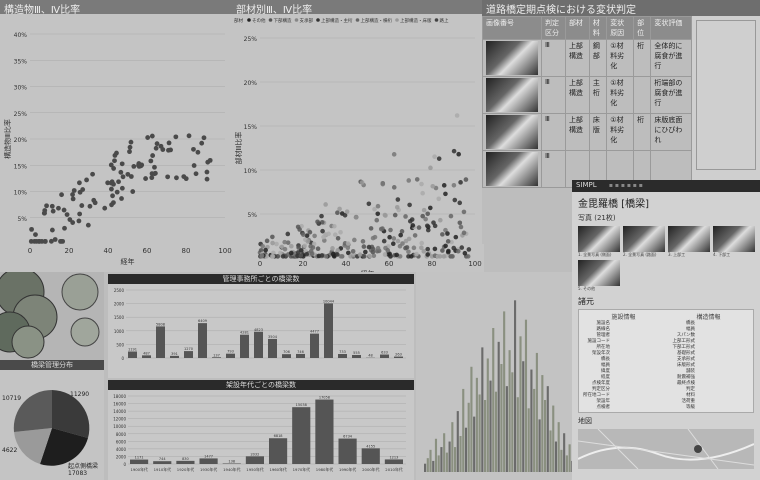  Describe the element at coordinates (722, 254) in the screenshot. I see `photo-caption: 4. 下部工` at that location.